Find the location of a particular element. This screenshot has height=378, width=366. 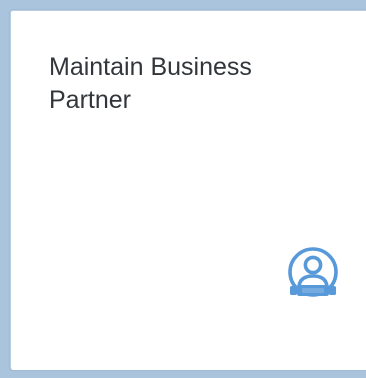

business-partner-icon is located at coordinates (313, 275).